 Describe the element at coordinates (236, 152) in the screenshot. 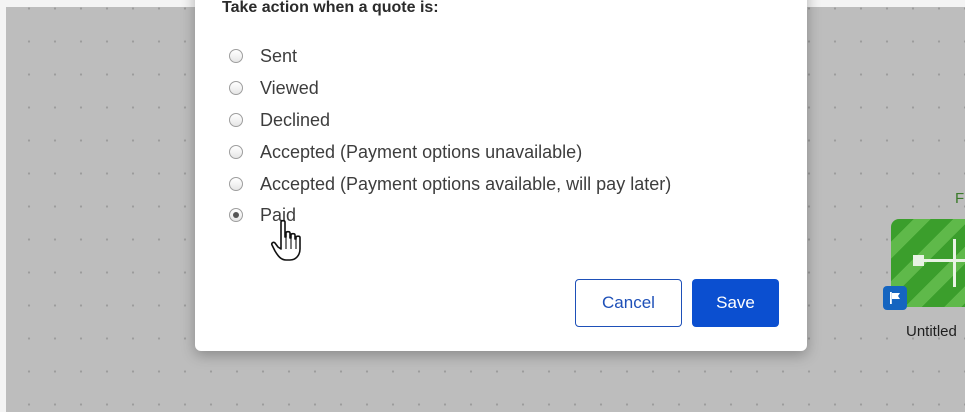

I see `radio-accepted-unavailable` at that location.